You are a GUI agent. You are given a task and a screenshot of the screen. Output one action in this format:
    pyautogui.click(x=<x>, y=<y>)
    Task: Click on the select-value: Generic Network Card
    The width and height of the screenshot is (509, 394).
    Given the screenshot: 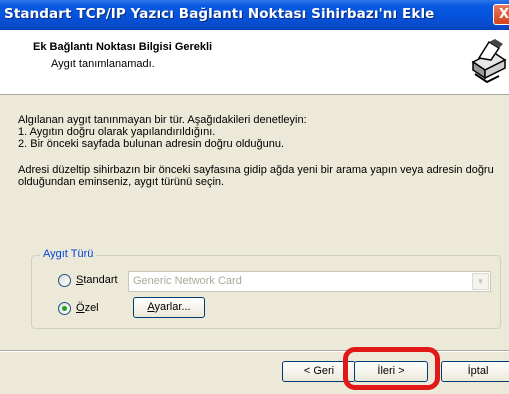 What is the action you would take?
    pyautogui.click(x=187, y=281)
    